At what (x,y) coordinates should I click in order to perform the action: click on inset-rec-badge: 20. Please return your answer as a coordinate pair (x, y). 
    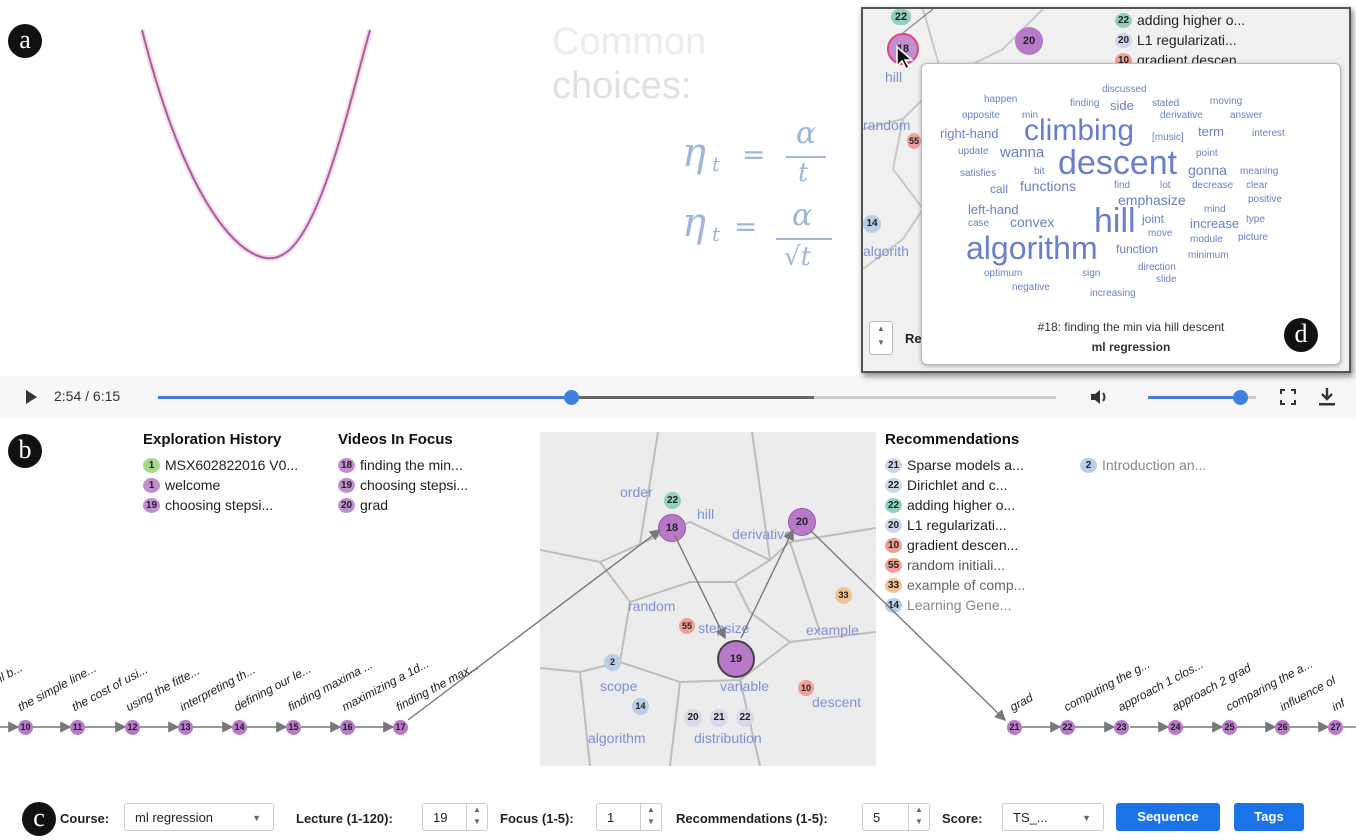
    Looking at the image, I should click on (1123, 40).